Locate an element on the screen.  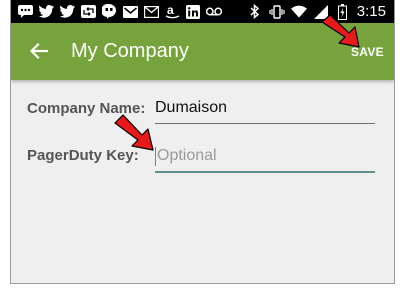
hangouts-icon is located at coordinates (109, 12).